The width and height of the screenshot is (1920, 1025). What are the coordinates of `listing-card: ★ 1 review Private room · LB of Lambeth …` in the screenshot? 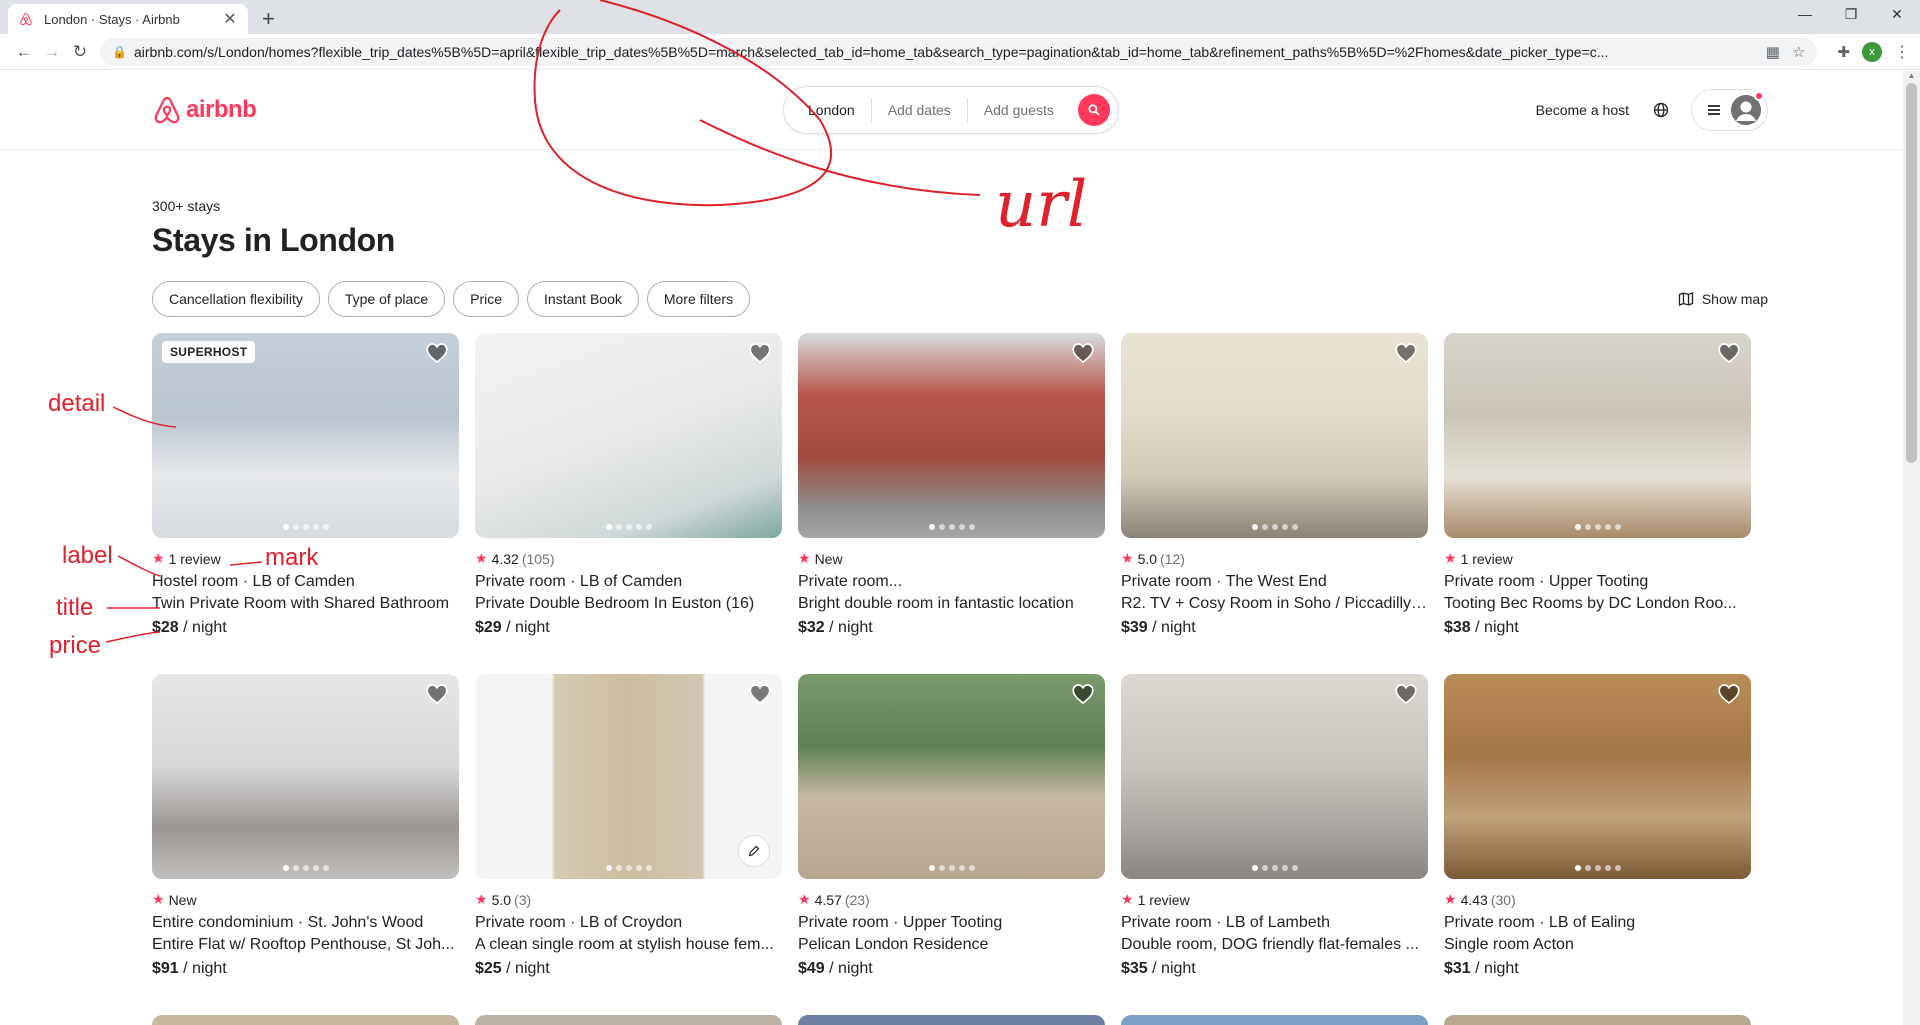 It's located at (1274, 844).